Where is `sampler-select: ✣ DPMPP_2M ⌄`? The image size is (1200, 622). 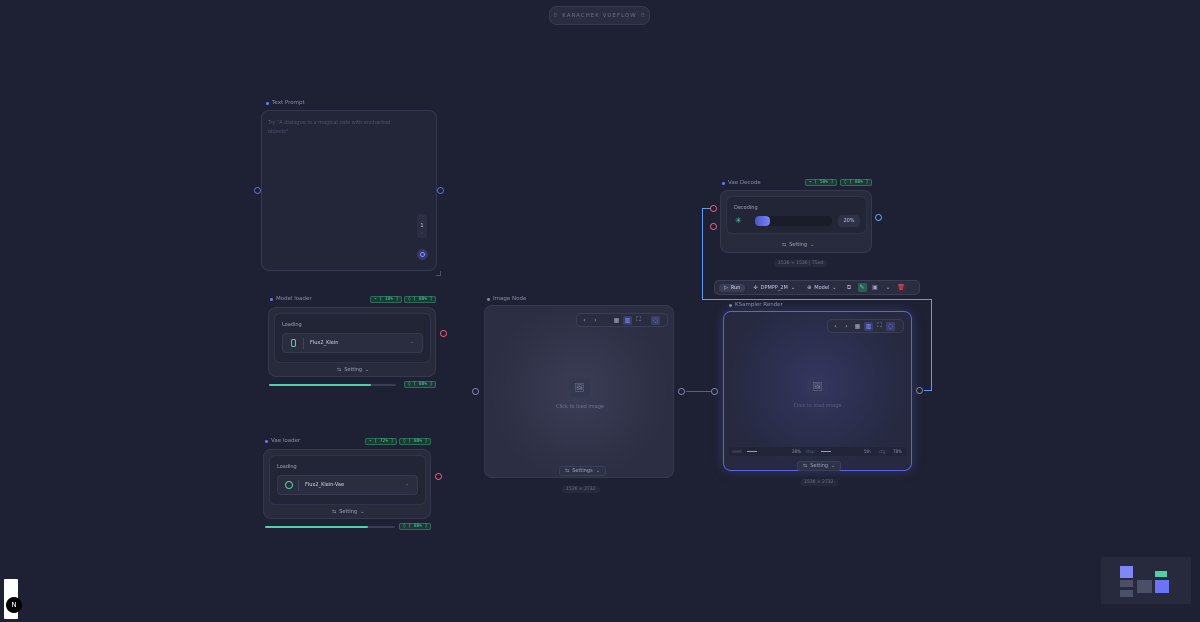 sampler-select: ✣ DPMPP_2M ⌄ is located at coordinates (774, 288).